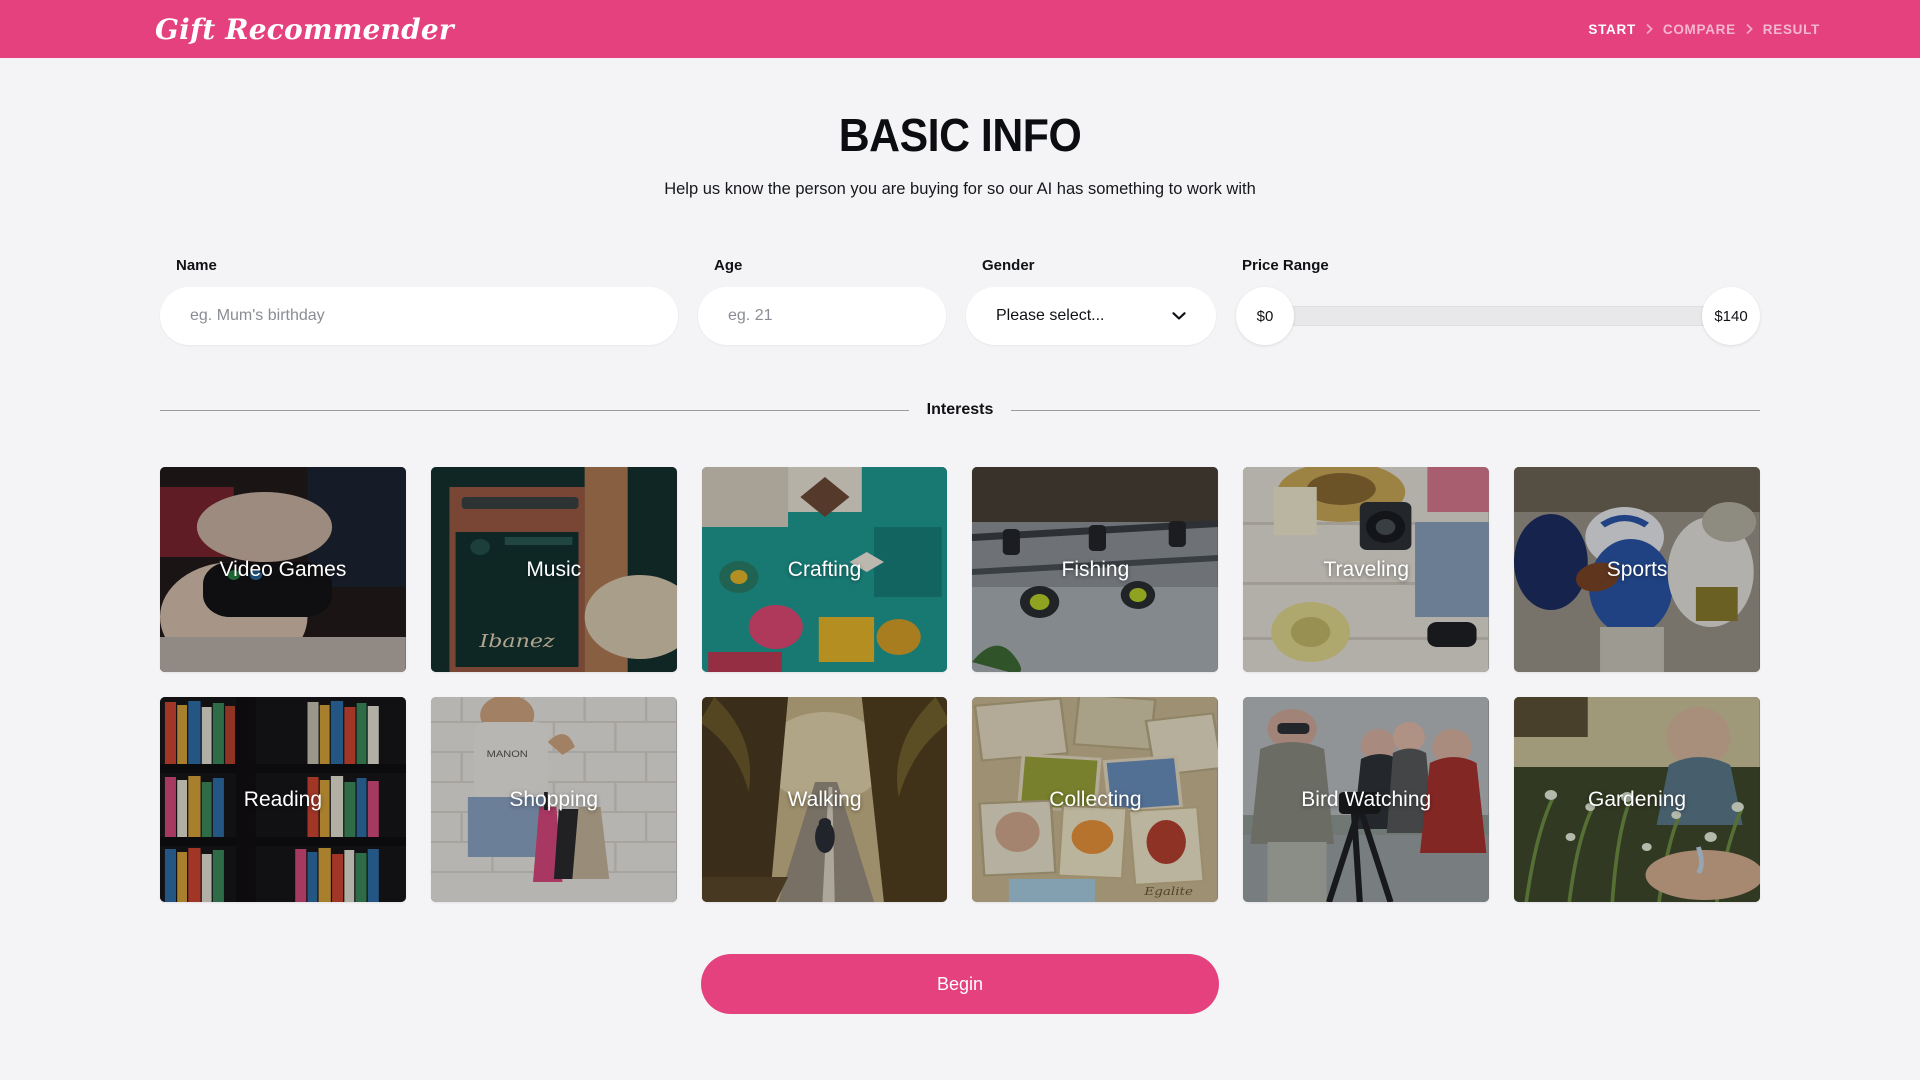 Image resolution: width=1920 pixels, height=1080 pixels. I want to click on price-range-slider: $0 $140, so click(1498, 316).